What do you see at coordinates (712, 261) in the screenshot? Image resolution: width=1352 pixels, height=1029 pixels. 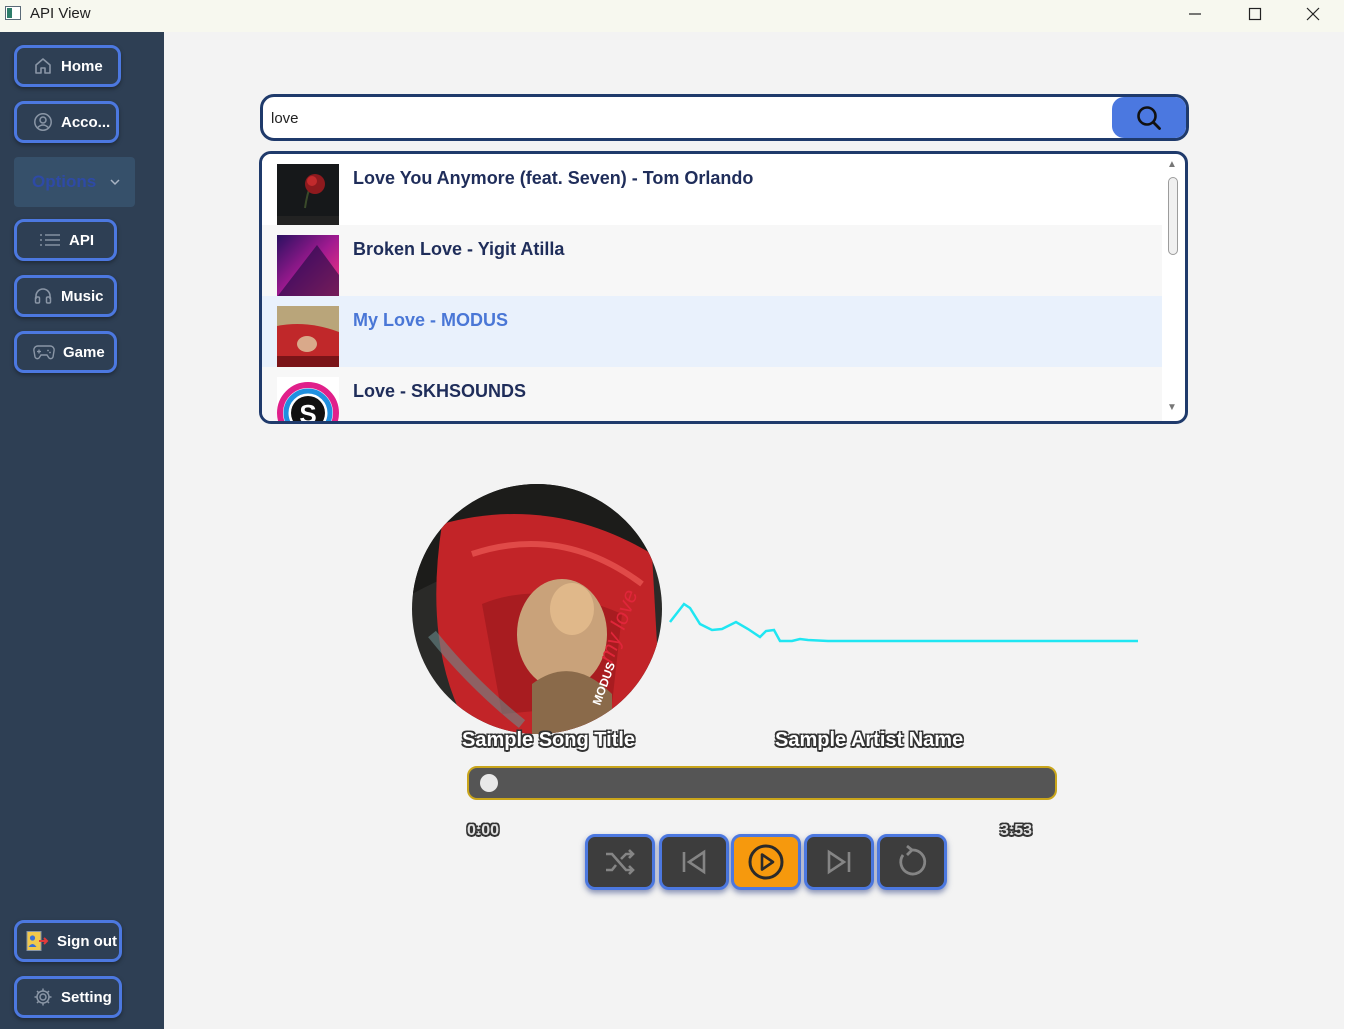 I see `list-item: Broken Love - Yigit Atilla` at bounding box center [712, 261].